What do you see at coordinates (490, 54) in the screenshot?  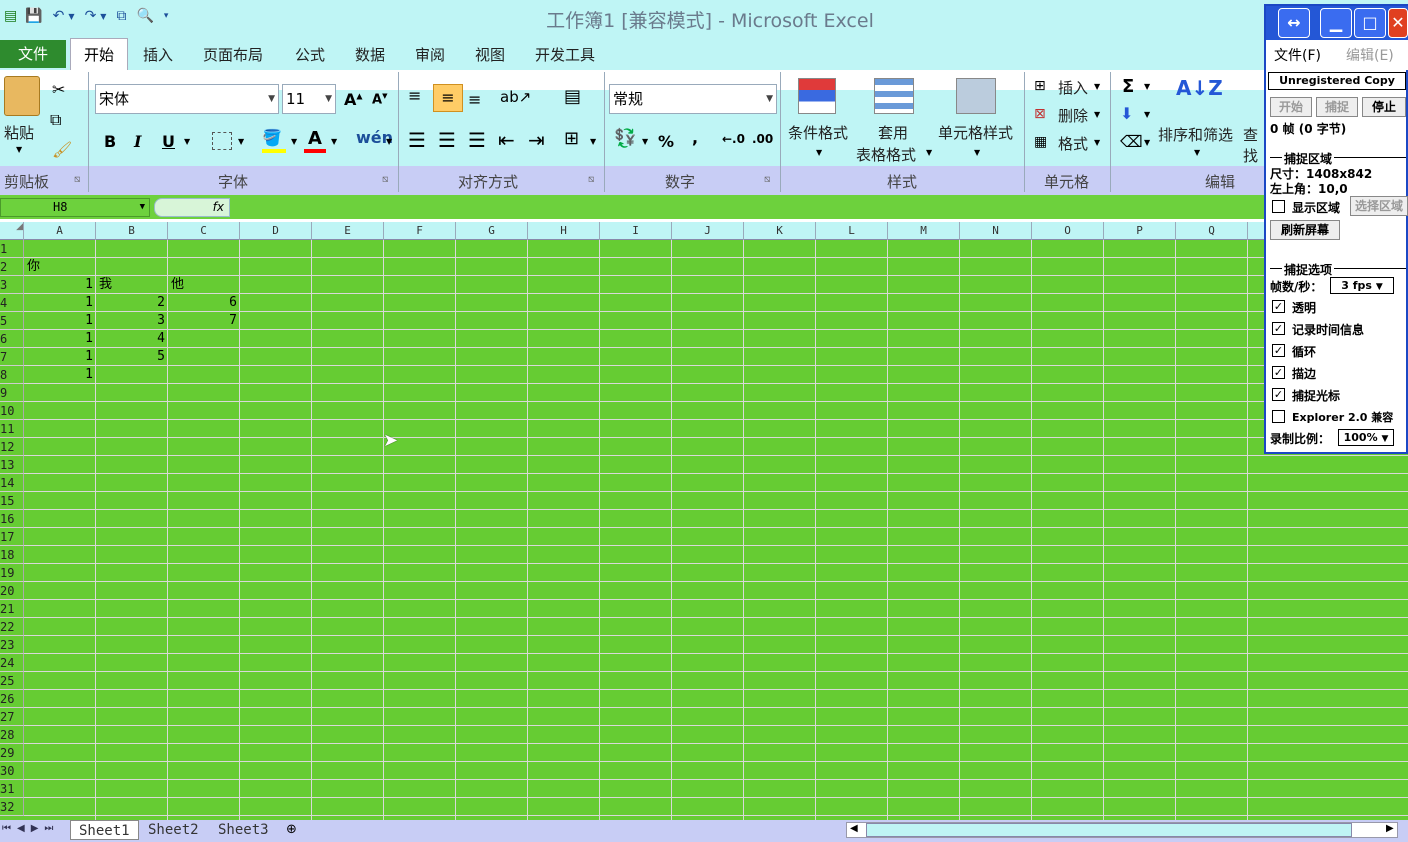 I see `tab-view: 视图` at bounding box center [490, 54].